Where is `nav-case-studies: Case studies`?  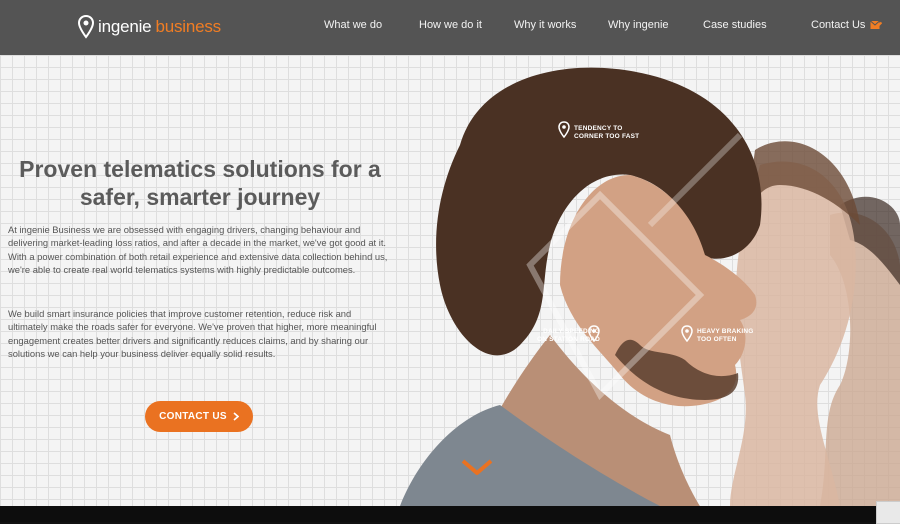
nav-case-studies: Case studies is located at coordinates (735, 25).